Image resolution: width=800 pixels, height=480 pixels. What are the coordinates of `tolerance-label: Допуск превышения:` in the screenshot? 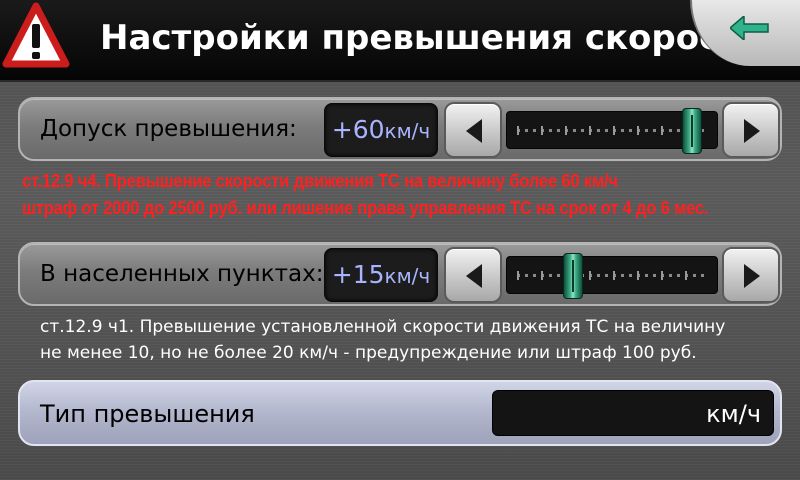 It's located at (168, 129).